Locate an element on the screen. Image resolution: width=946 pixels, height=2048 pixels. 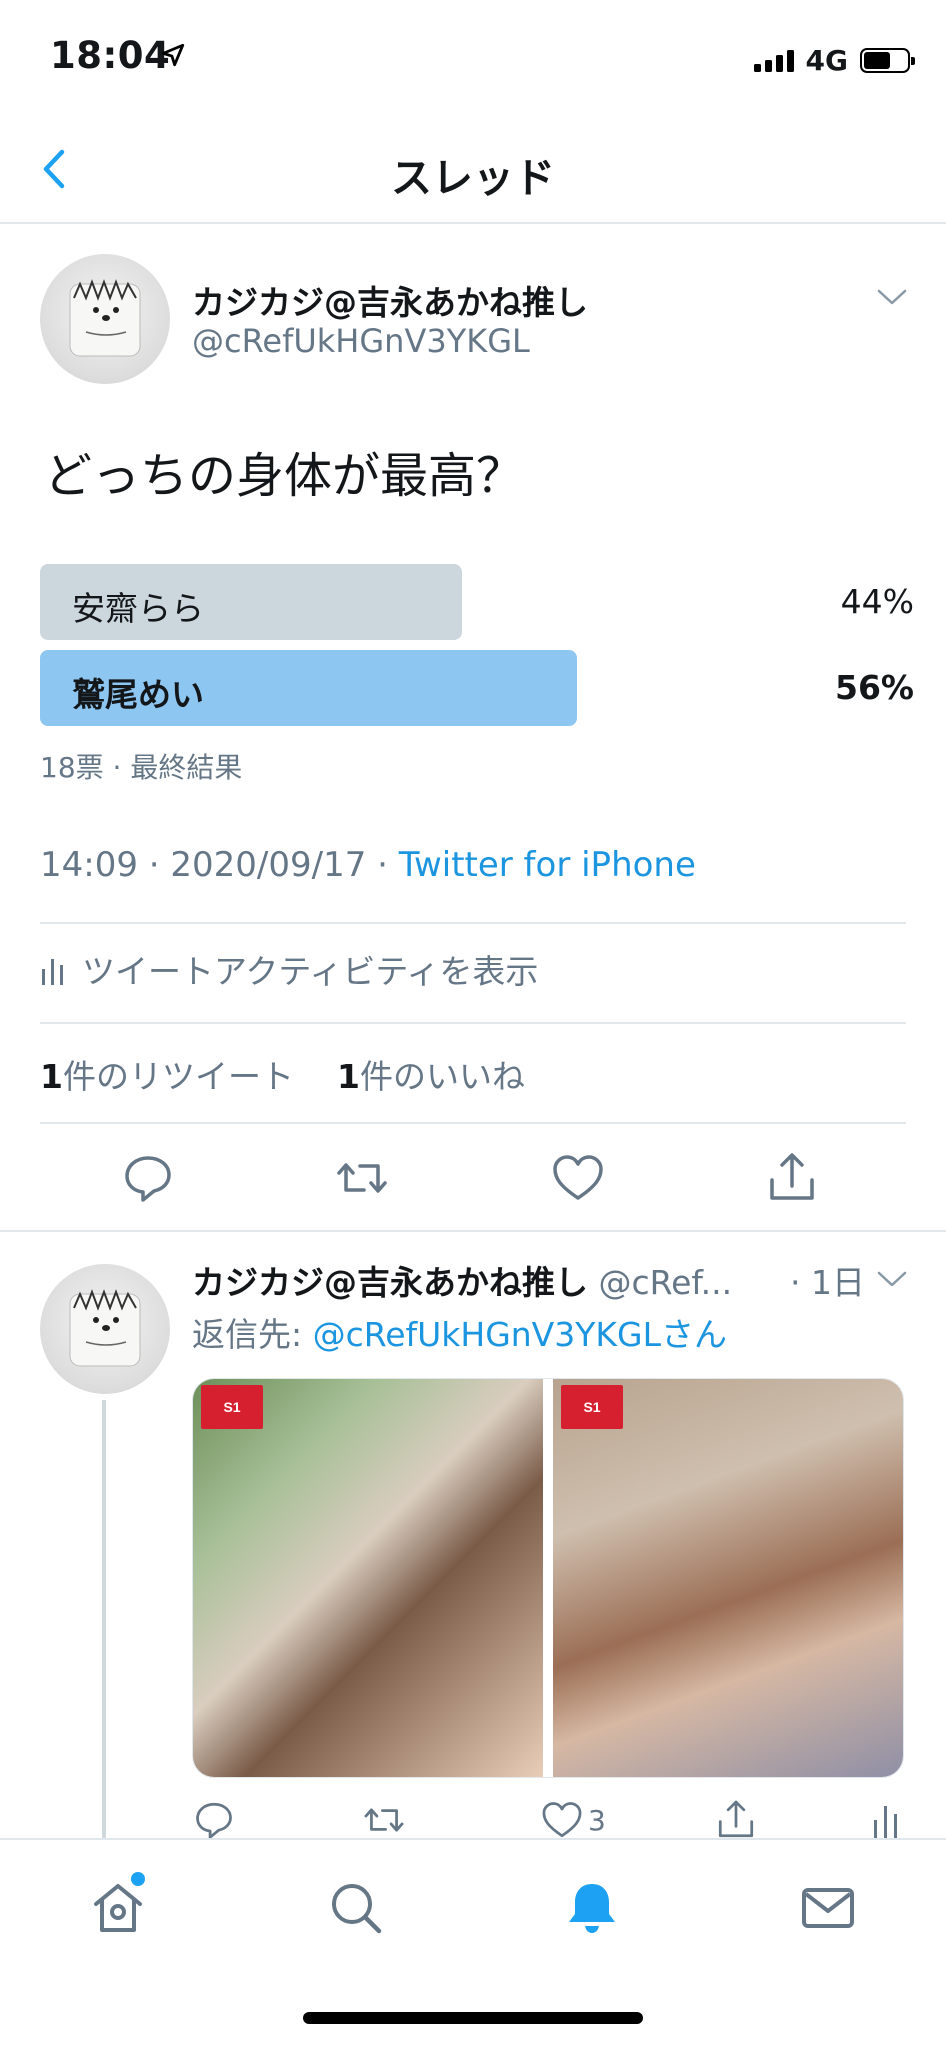
tab-messages is located at coordinates (828, 1908).